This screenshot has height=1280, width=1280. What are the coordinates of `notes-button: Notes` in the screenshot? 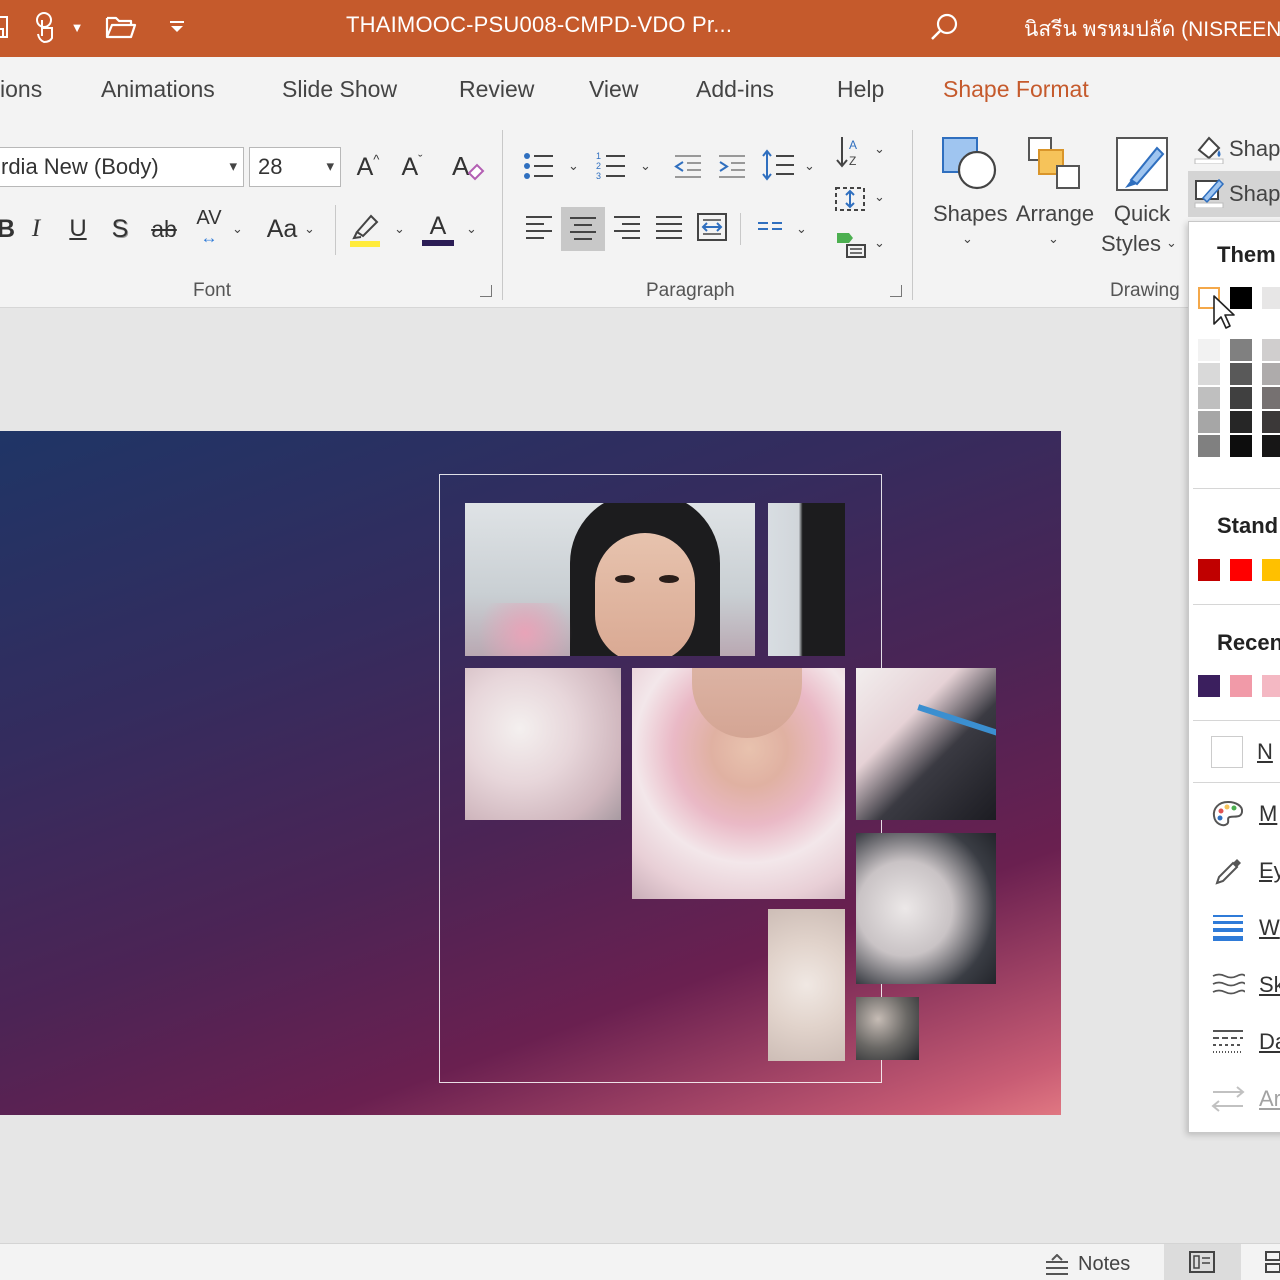 It's located at (1087, 1264).